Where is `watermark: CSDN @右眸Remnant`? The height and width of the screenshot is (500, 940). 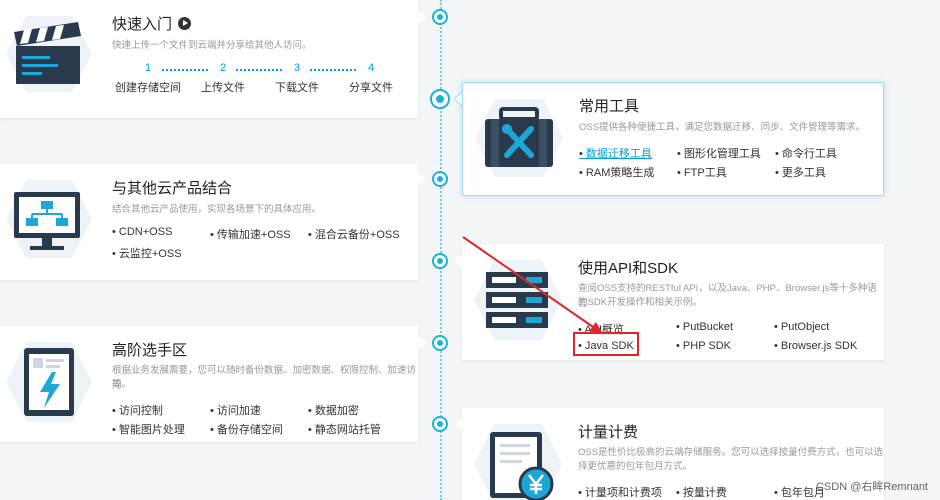 watermark: CSDN @右眸Remnant is located at coordinates (871, 487).